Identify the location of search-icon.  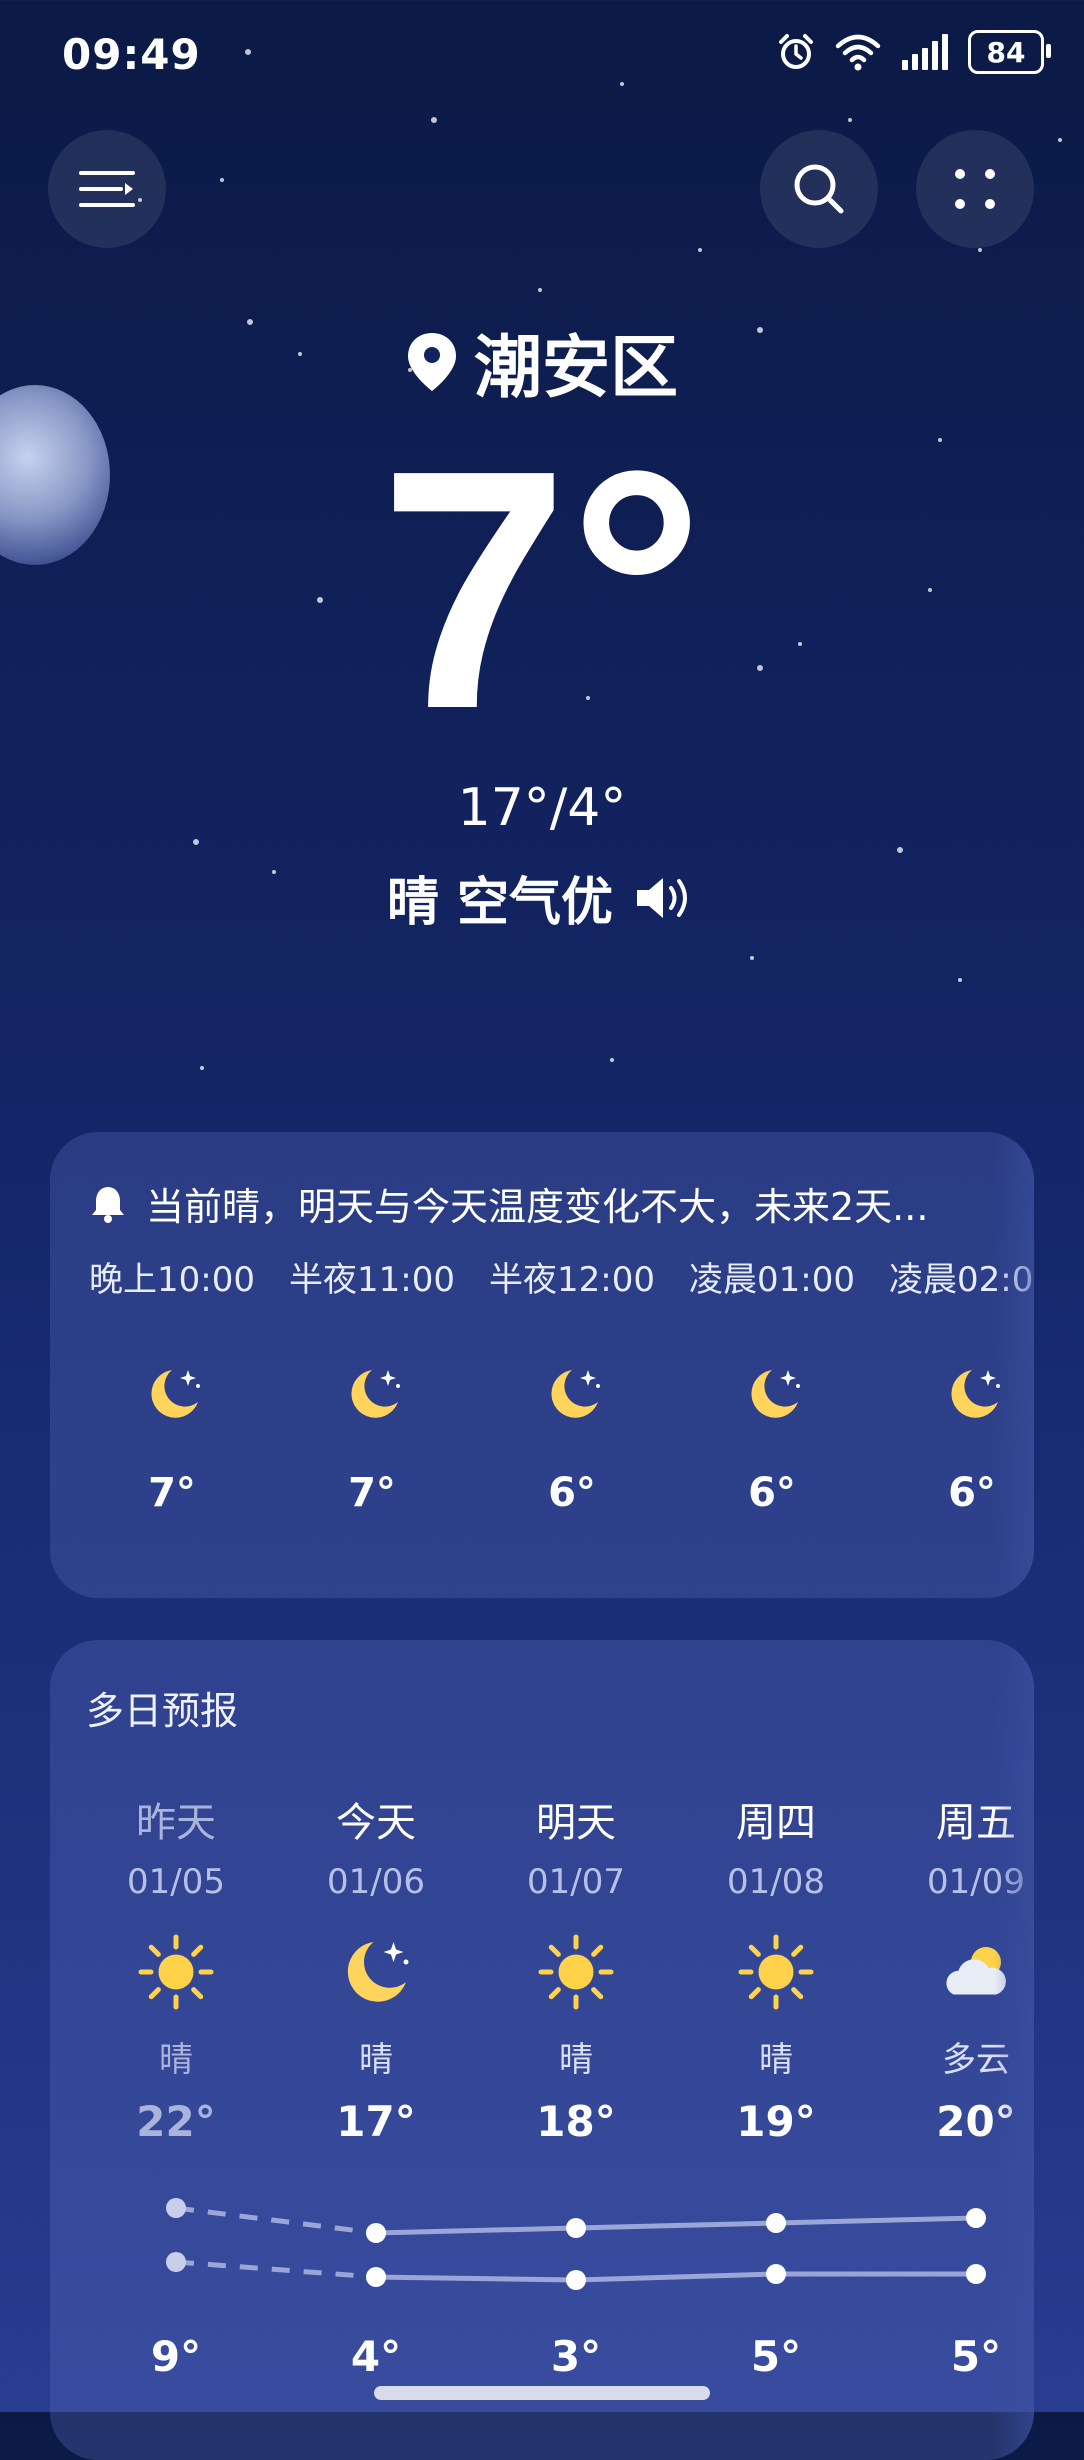
(819, 189).